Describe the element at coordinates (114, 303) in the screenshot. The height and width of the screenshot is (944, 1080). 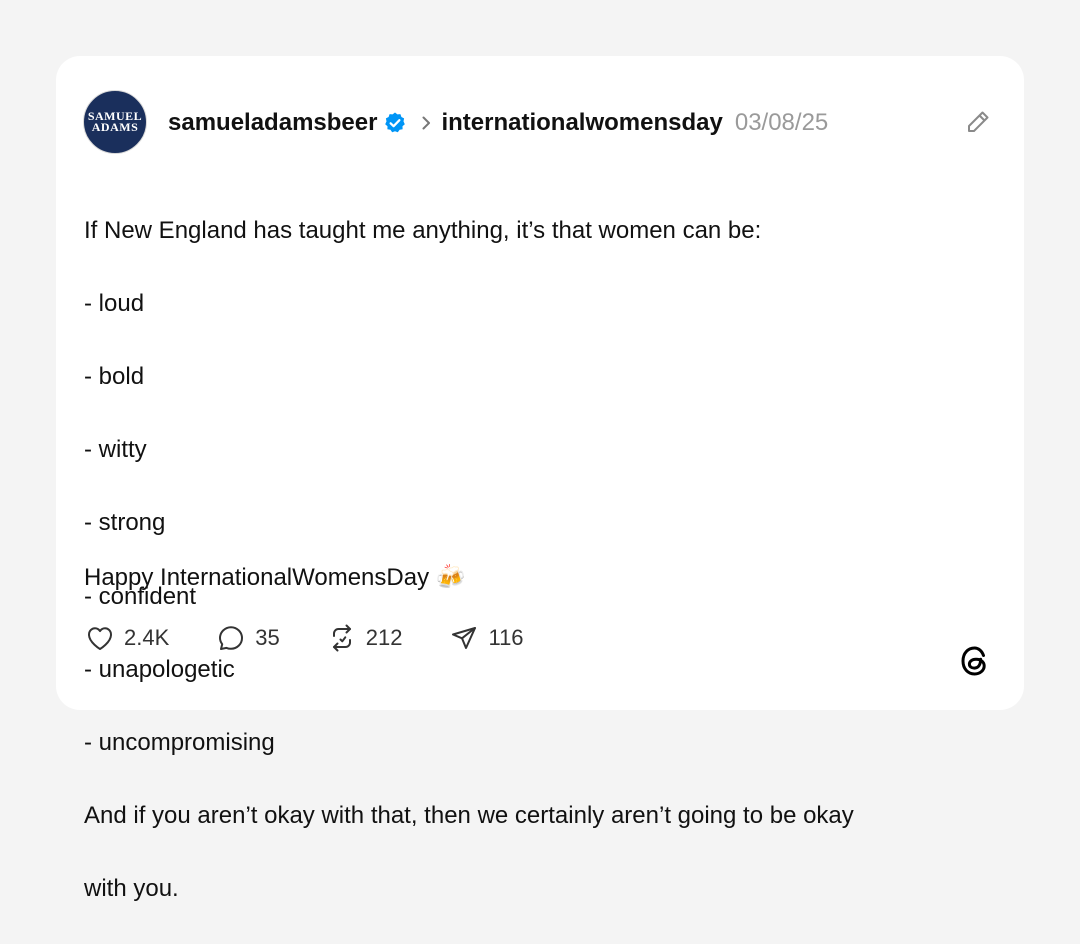
I see `post-body-line: - loud` at that location.